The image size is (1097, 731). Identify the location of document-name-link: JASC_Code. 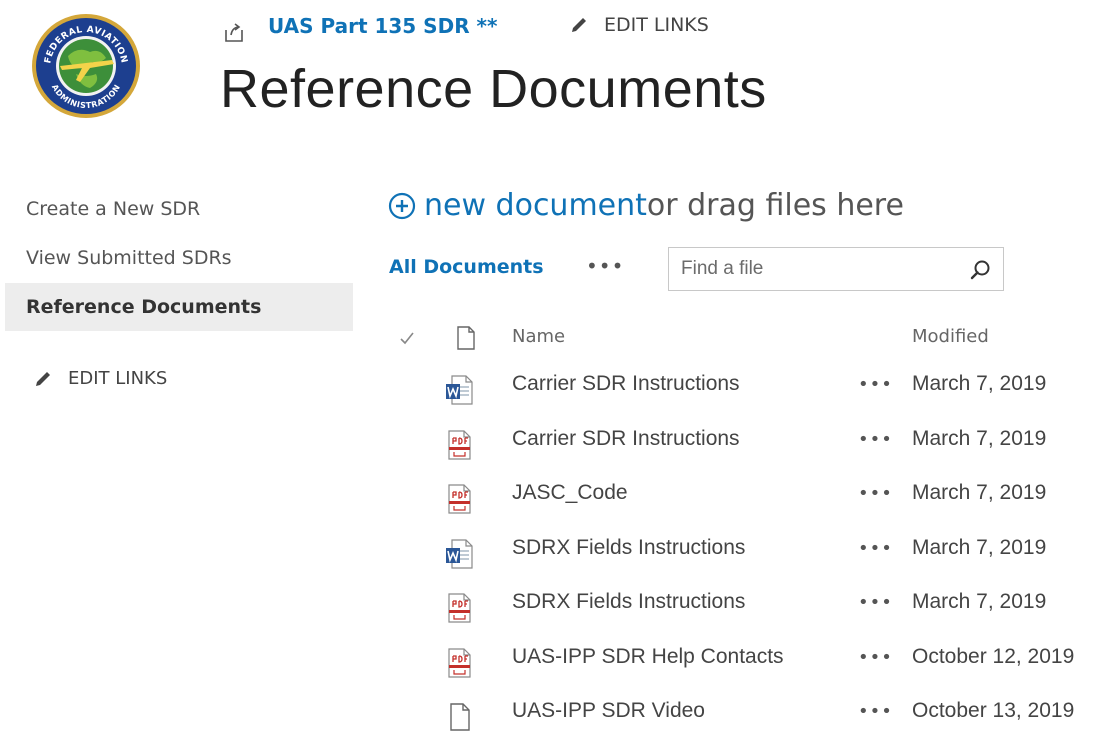
(570, 493).